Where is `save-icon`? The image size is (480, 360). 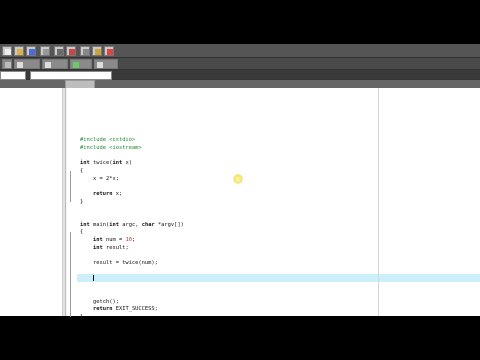 save-icon is located at coordinates (32, 52).